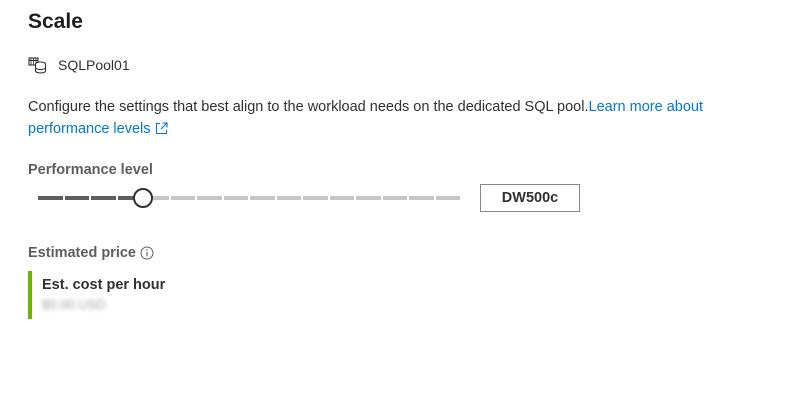 The width and height of the screenshot is (785, 415). What do you see at coordinates (90, 170) in the screenshot?
I see `performance-level-label: Performance level` at bounding box center [90, 170].